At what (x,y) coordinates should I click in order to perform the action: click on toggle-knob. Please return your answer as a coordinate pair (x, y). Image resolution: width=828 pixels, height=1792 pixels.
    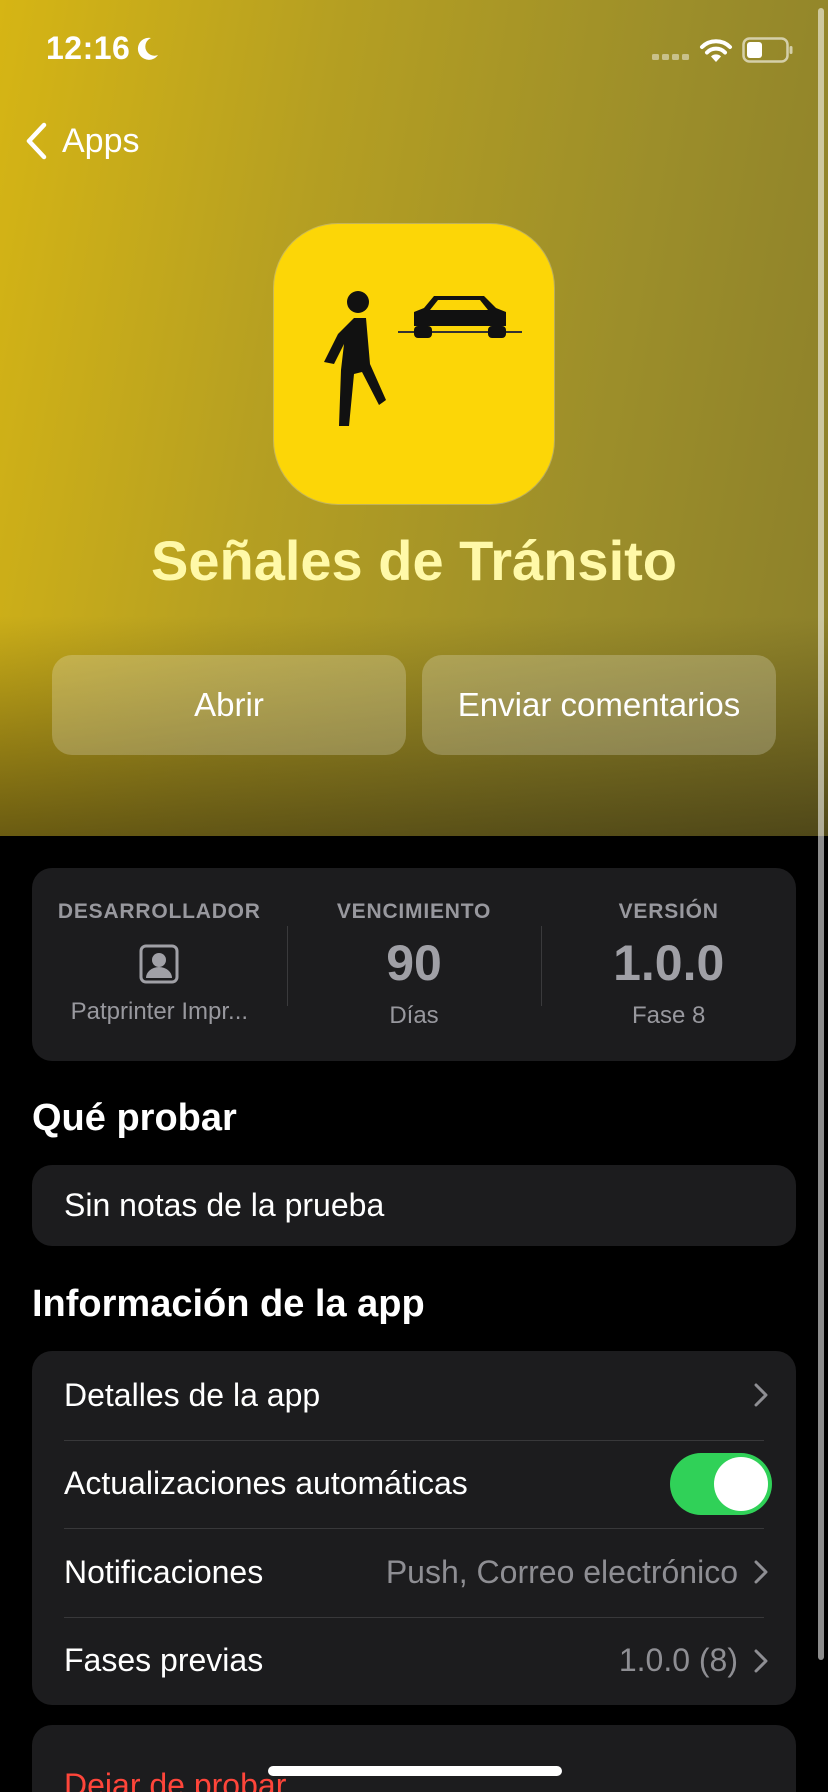
    Looking at the image, I should click on (741, 1483).